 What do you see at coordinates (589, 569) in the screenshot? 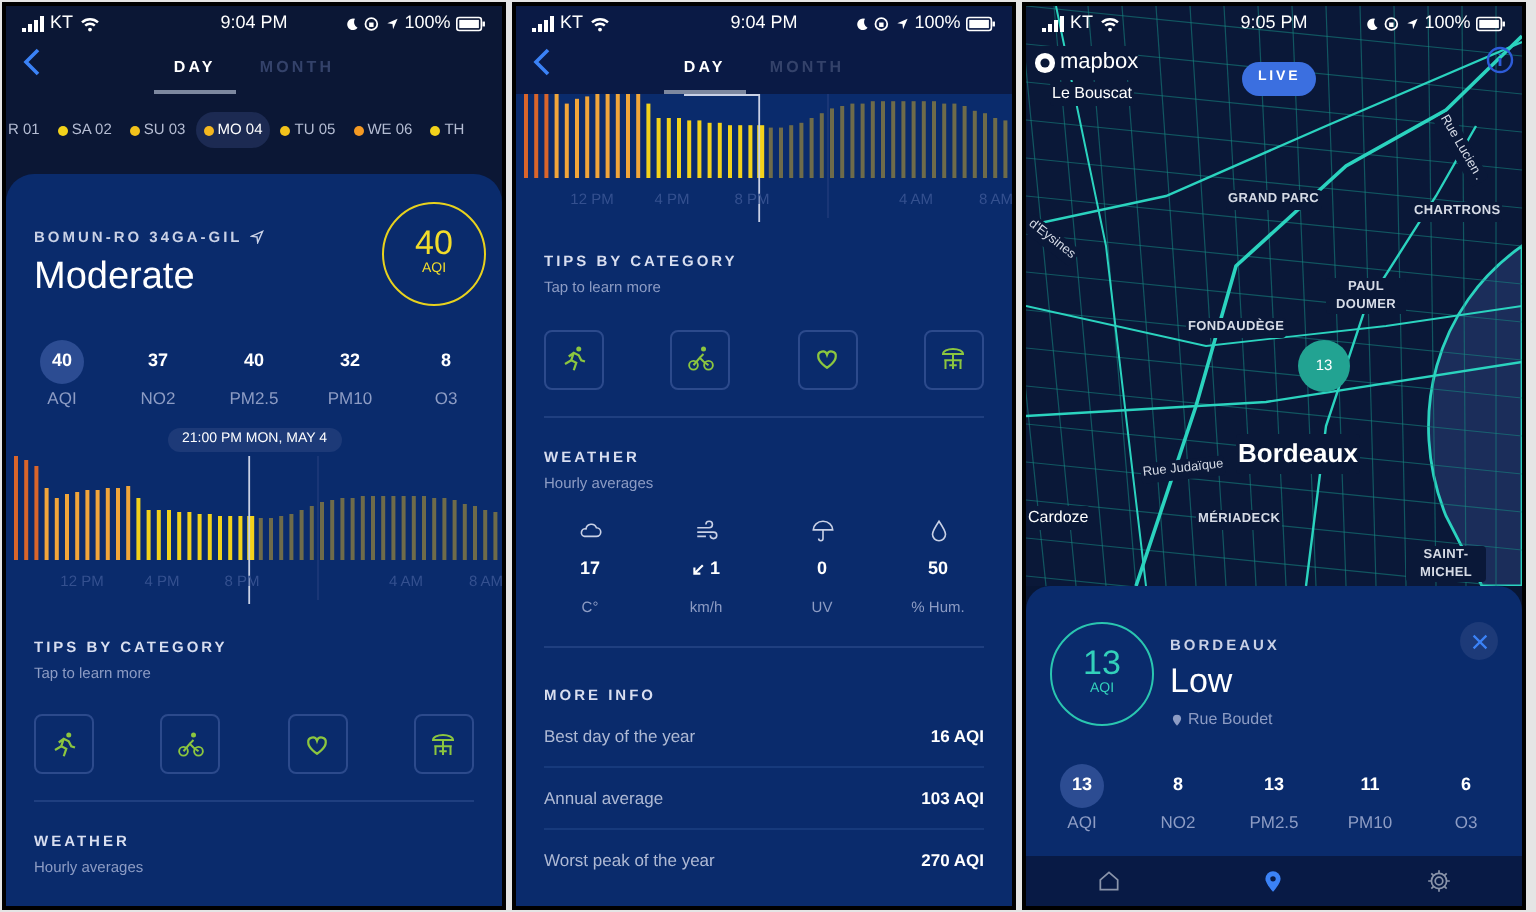
I see `weather-value: 17` at bounding box center [589, 569].